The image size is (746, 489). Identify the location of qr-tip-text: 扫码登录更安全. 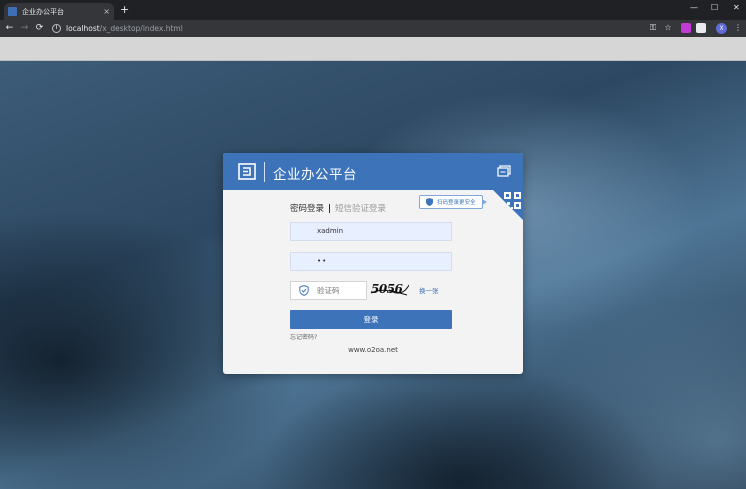
(456, 203).